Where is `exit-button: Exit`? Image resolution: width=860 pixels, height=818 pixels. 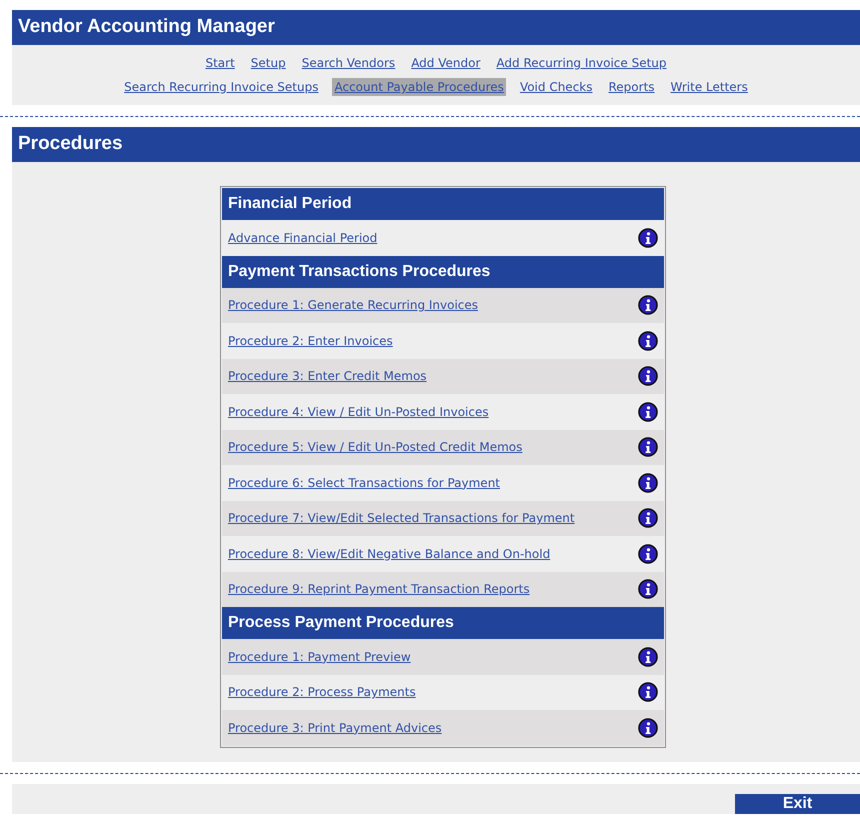
exit-button: Exit is located at coordinates (797, 804).